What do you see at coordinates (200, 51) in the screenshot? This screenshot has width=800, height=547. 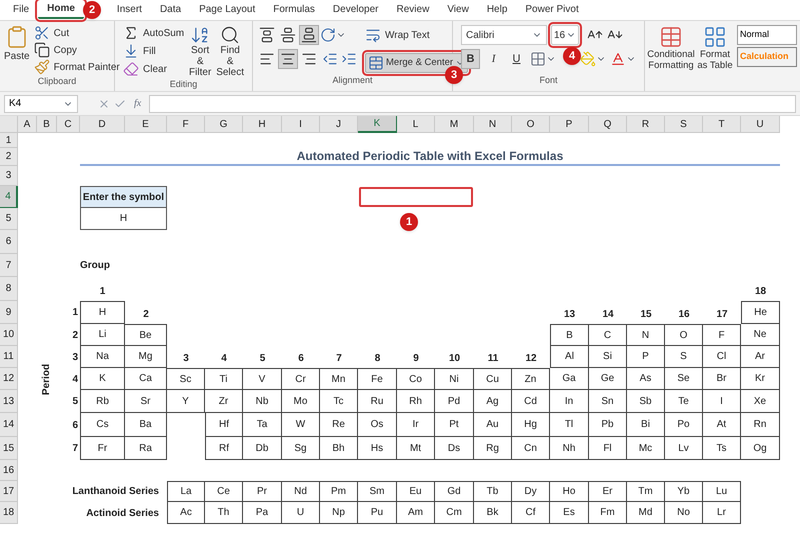 I see `sort-filter-button: Sort & Filter` at bounding box center [200, 51].